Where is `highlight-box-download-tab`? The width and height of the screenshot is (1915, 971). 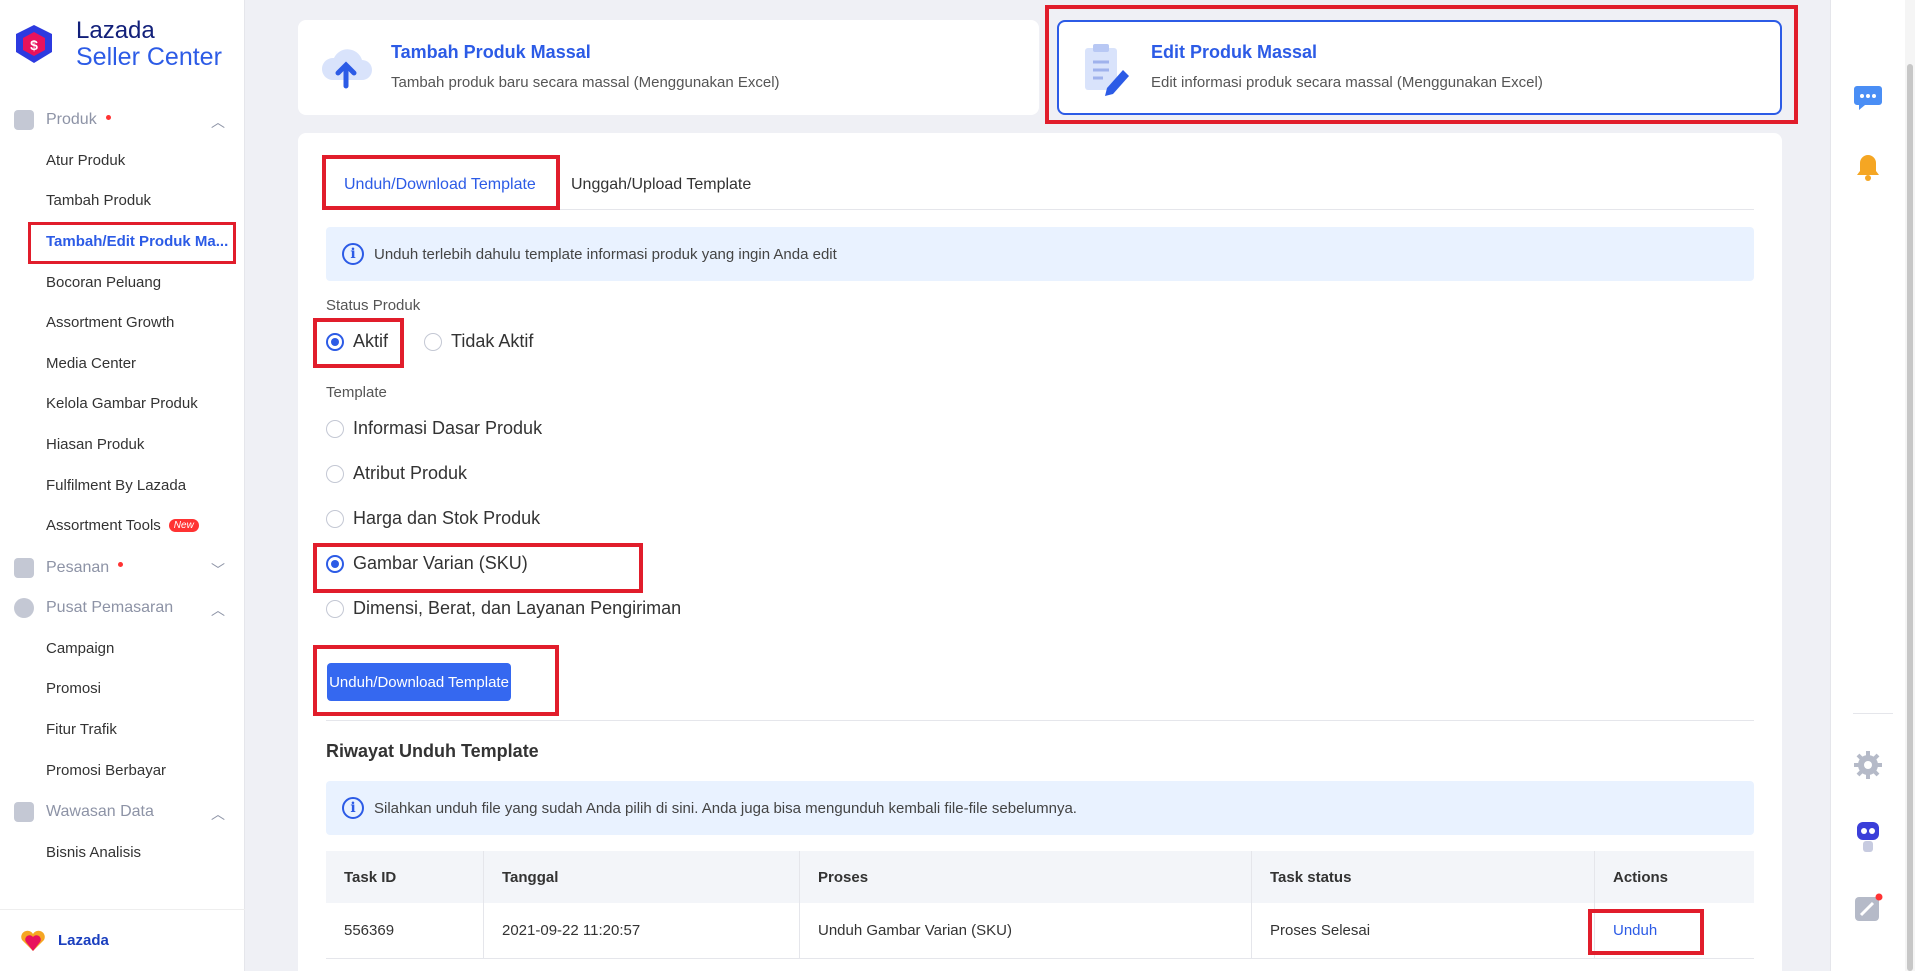
highlight-box-download-tab is located at coordinates (441, 182).